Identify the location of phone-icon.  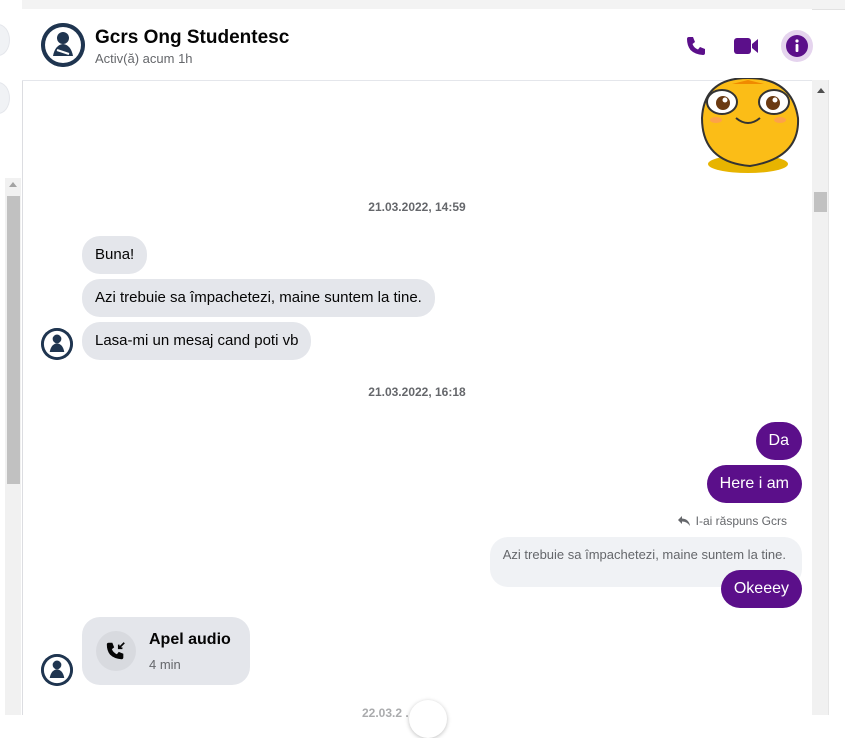
(696, 46).